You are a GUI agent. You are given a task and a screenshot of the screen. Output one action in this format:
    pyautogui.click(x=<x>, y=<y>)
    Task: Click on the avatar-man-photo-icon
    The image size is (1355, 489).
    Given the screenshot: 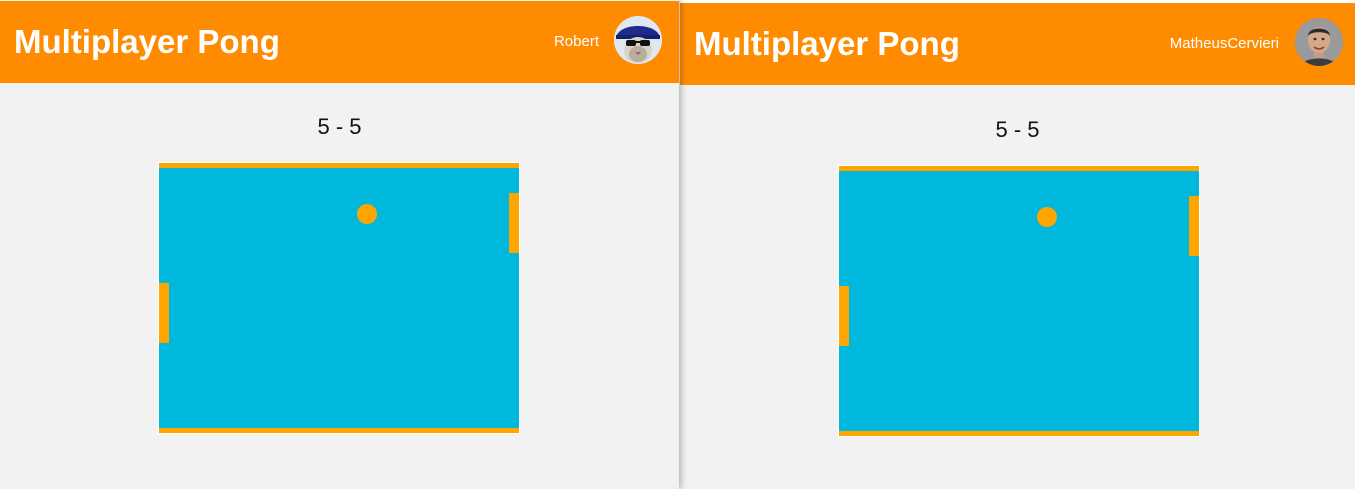 What is the action you would take?
    pyautogui.click(x=1319, y=42)
    